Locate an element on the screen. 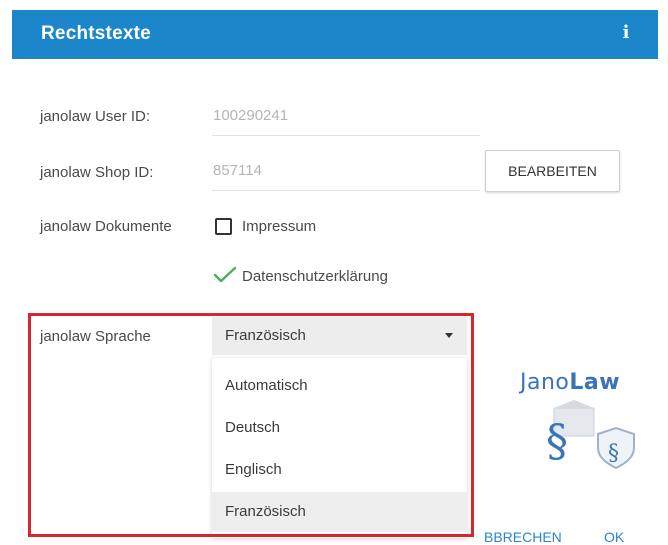  edit-button: BEARBEITEN is located at coordinates (552, 171).